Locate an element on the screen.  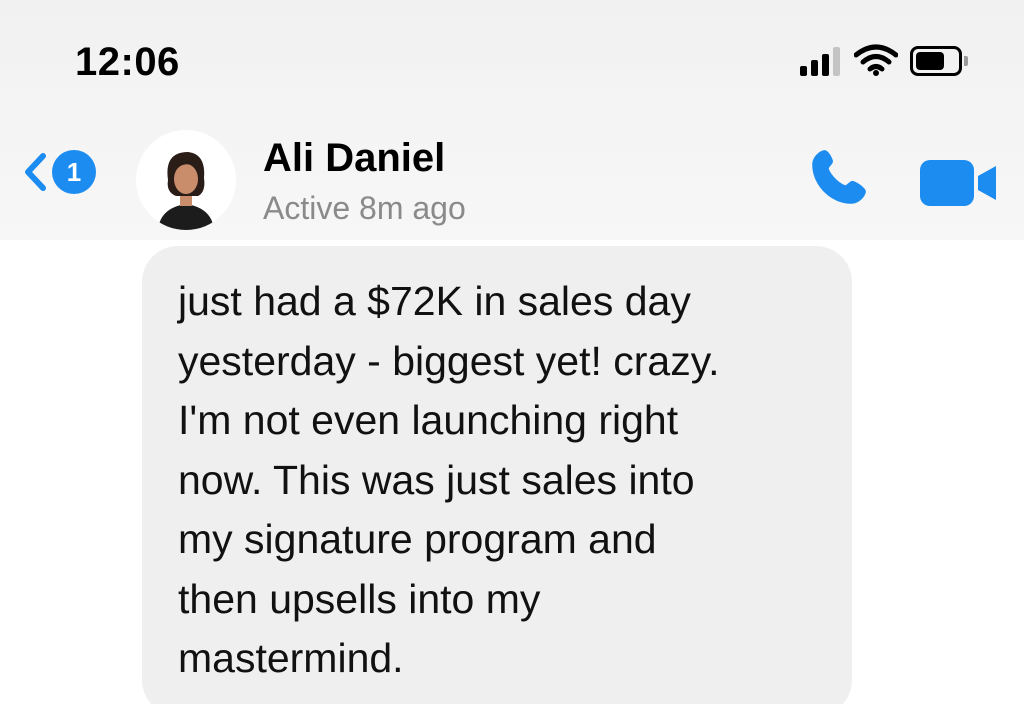
video-call-button is located at coordinates (958, 183).